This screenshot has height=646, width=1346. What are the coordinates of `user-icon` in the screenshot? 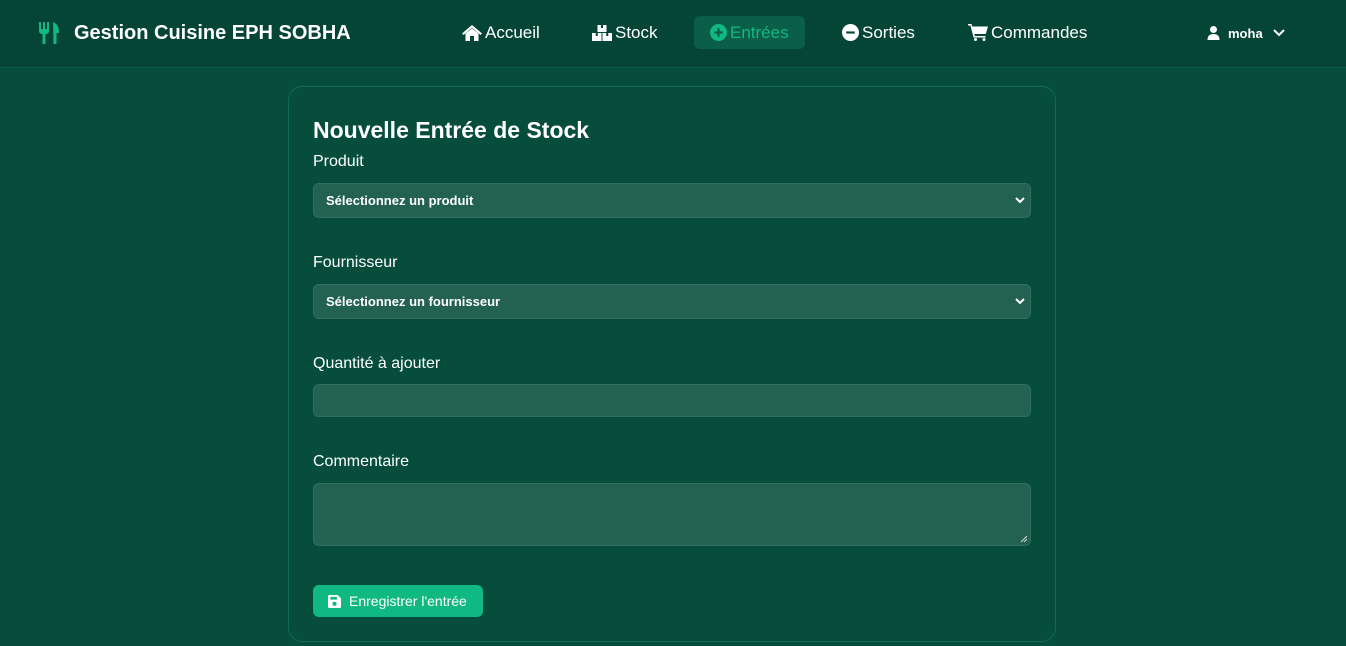 It's located at (1213, 33).